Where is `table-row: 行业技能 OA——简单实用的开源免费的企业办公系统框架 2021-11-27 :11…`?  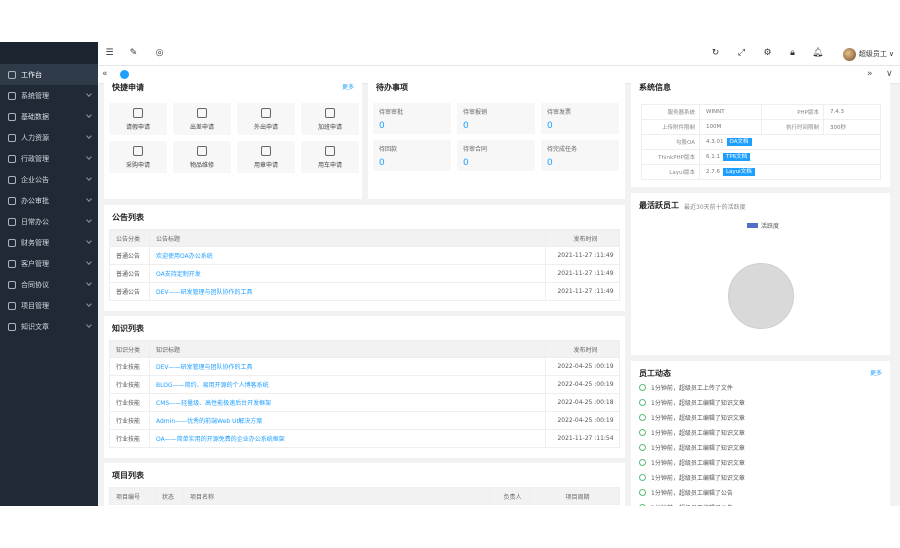
table-row: 行业技能 OA——简单实用的开源免费的企业办公系统框架 2021-11-27 :11… is located at coordinates (364, 438).